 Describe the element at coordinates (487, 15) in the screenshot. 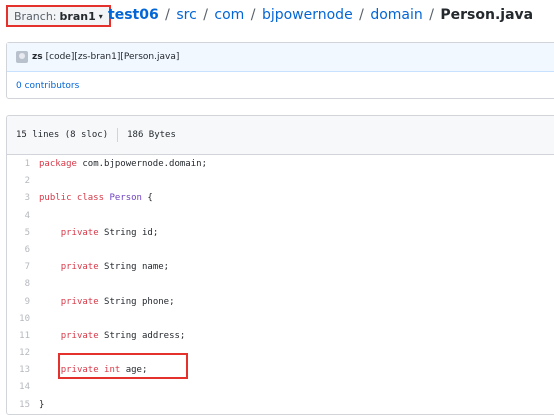

I see `breadcrumb-file-name: Person.java` at that location.